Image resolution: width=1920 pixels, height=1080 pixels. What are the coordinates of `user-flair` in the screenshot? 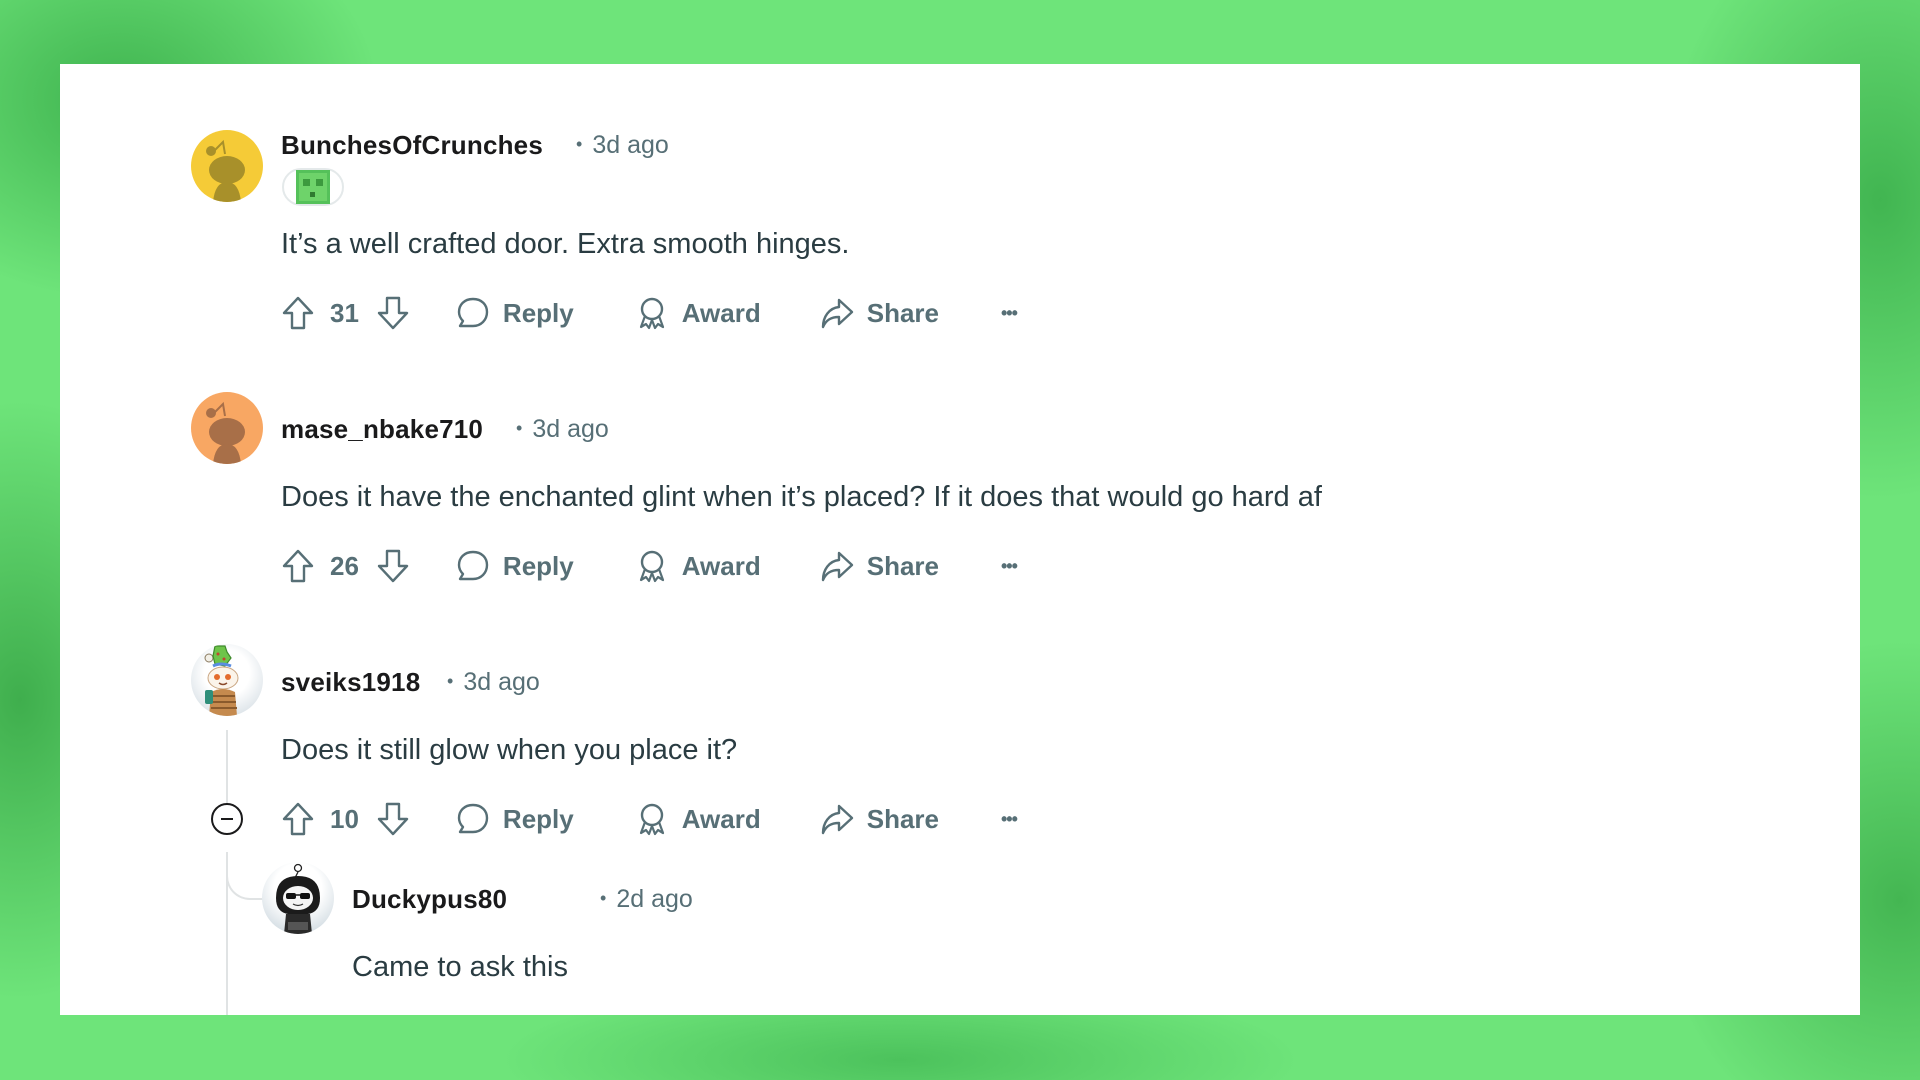 It's located at (313, 187).